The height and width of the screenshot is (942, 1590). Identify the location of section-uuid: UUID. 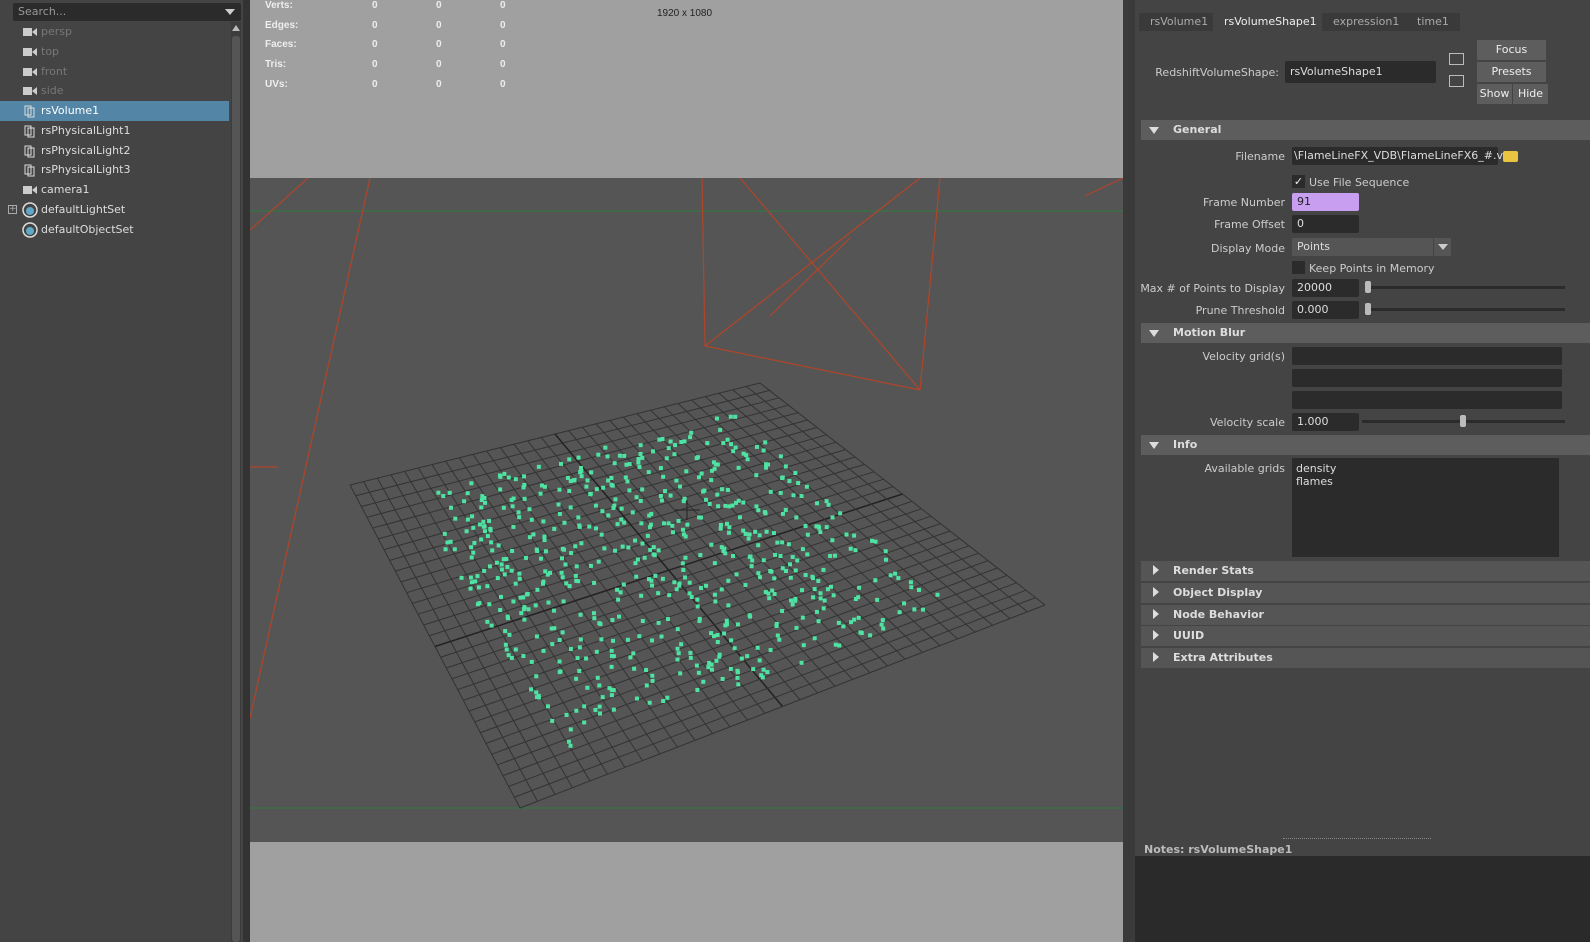
(1365, 636).